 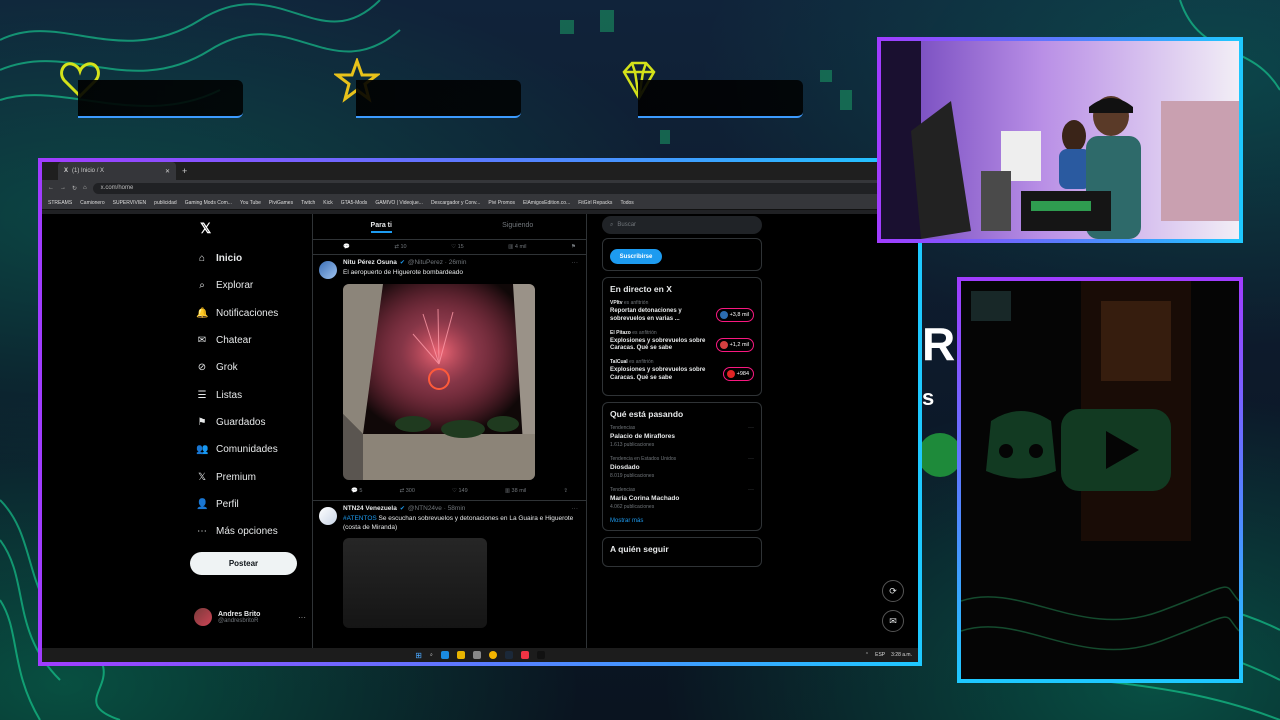 What do you see at coordinates (92, 203) in the screenshot?
I see `bookmark-item: Camionero` at bounding box center [92, 203].